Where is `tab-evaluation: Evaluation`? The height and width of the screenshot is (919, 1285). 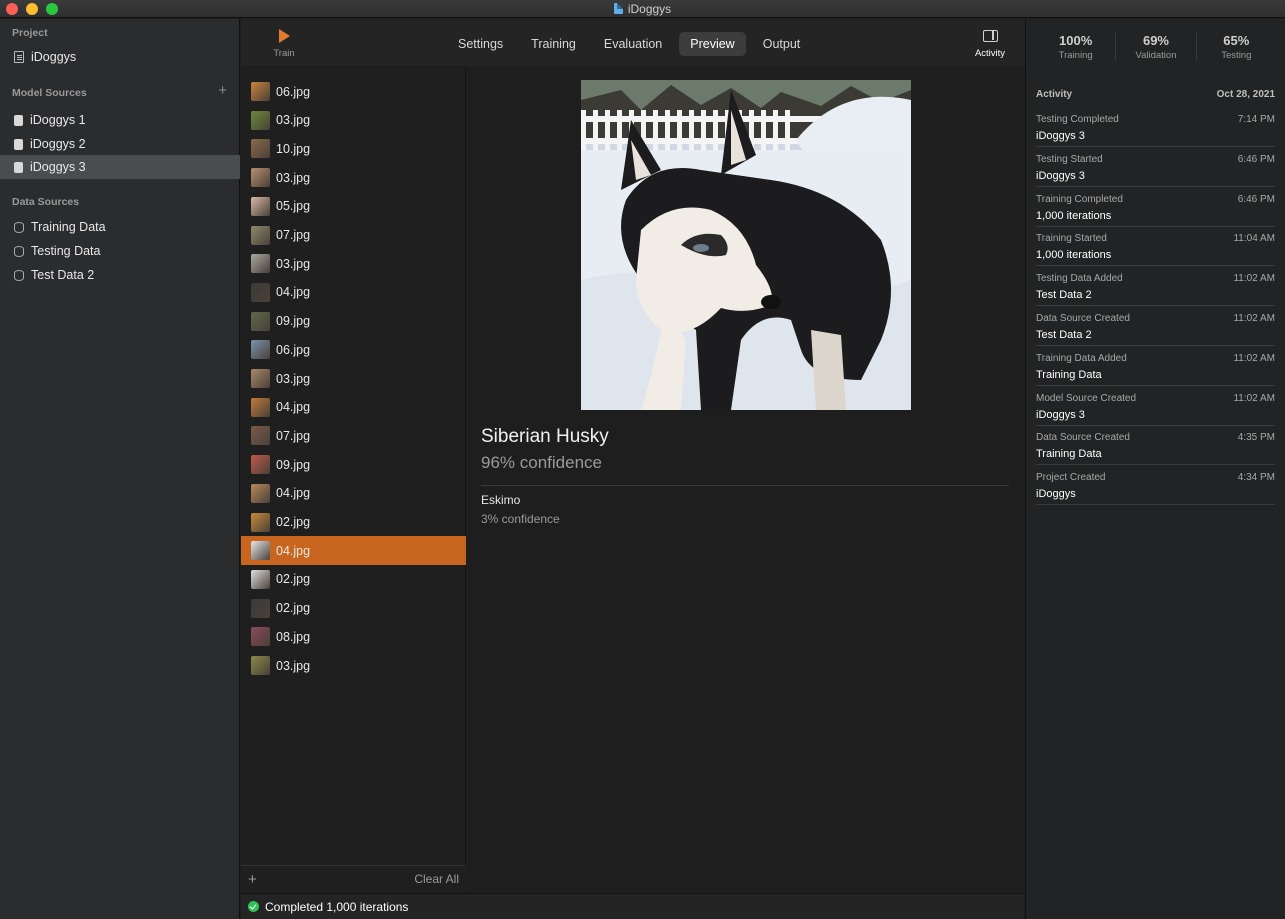 tab-evaluation: Evaluation is located at coordinates (633, 44).